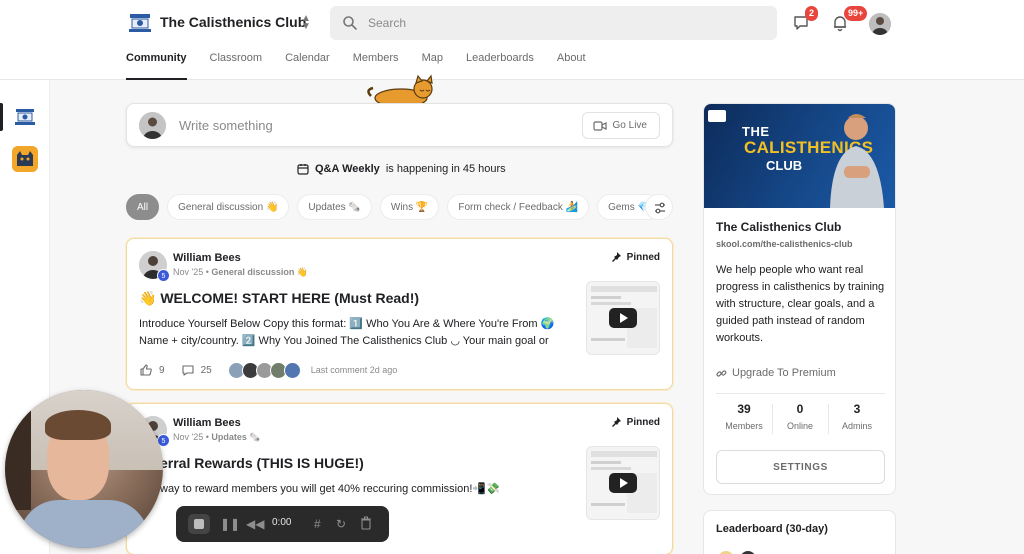 The width and height of the screenshot is (1024, 554). I want to click on members-stat: 39 Members, so click(744, 416).